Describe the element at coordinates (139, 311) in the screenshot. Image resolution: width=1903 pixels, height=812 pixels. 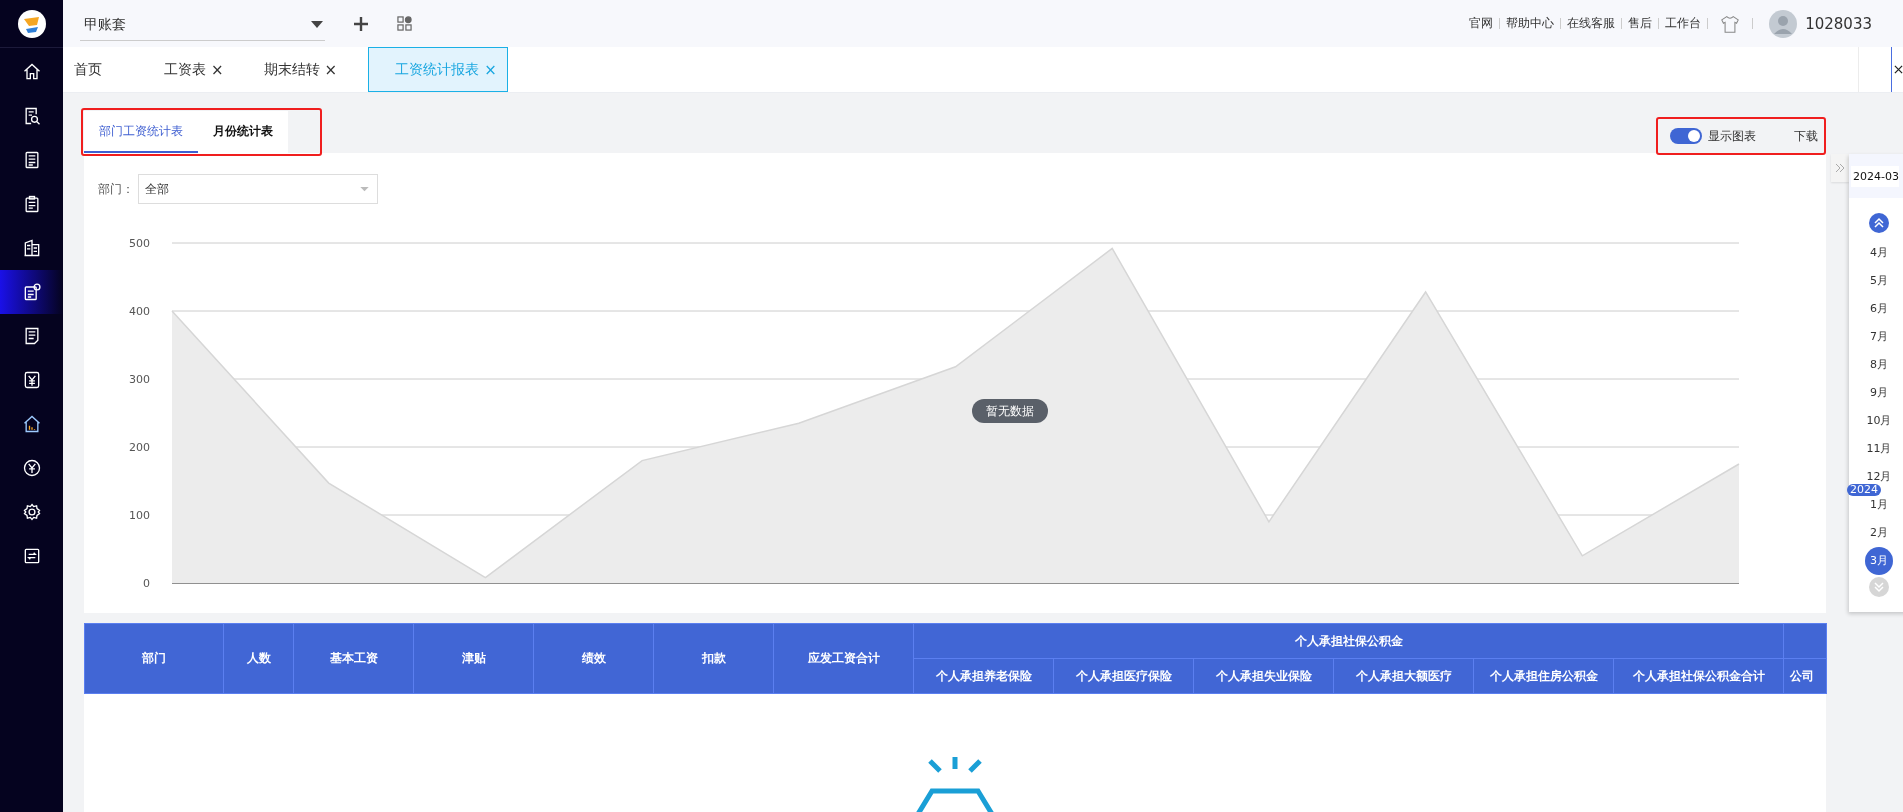
I see `axis-label: 400` at that location.